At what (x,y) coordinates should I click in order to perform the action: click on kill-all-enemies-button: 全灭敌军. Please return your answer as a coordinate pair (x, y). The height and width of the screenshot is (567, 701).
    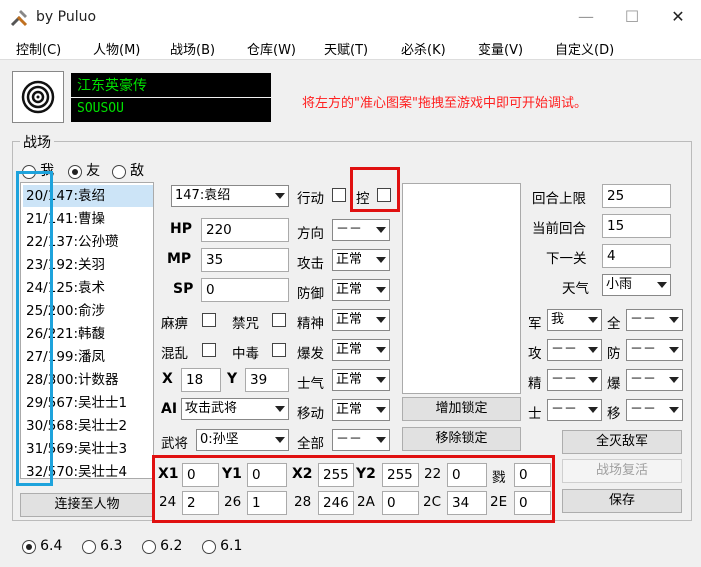
    Looking at the image, I should click on (622, 442).